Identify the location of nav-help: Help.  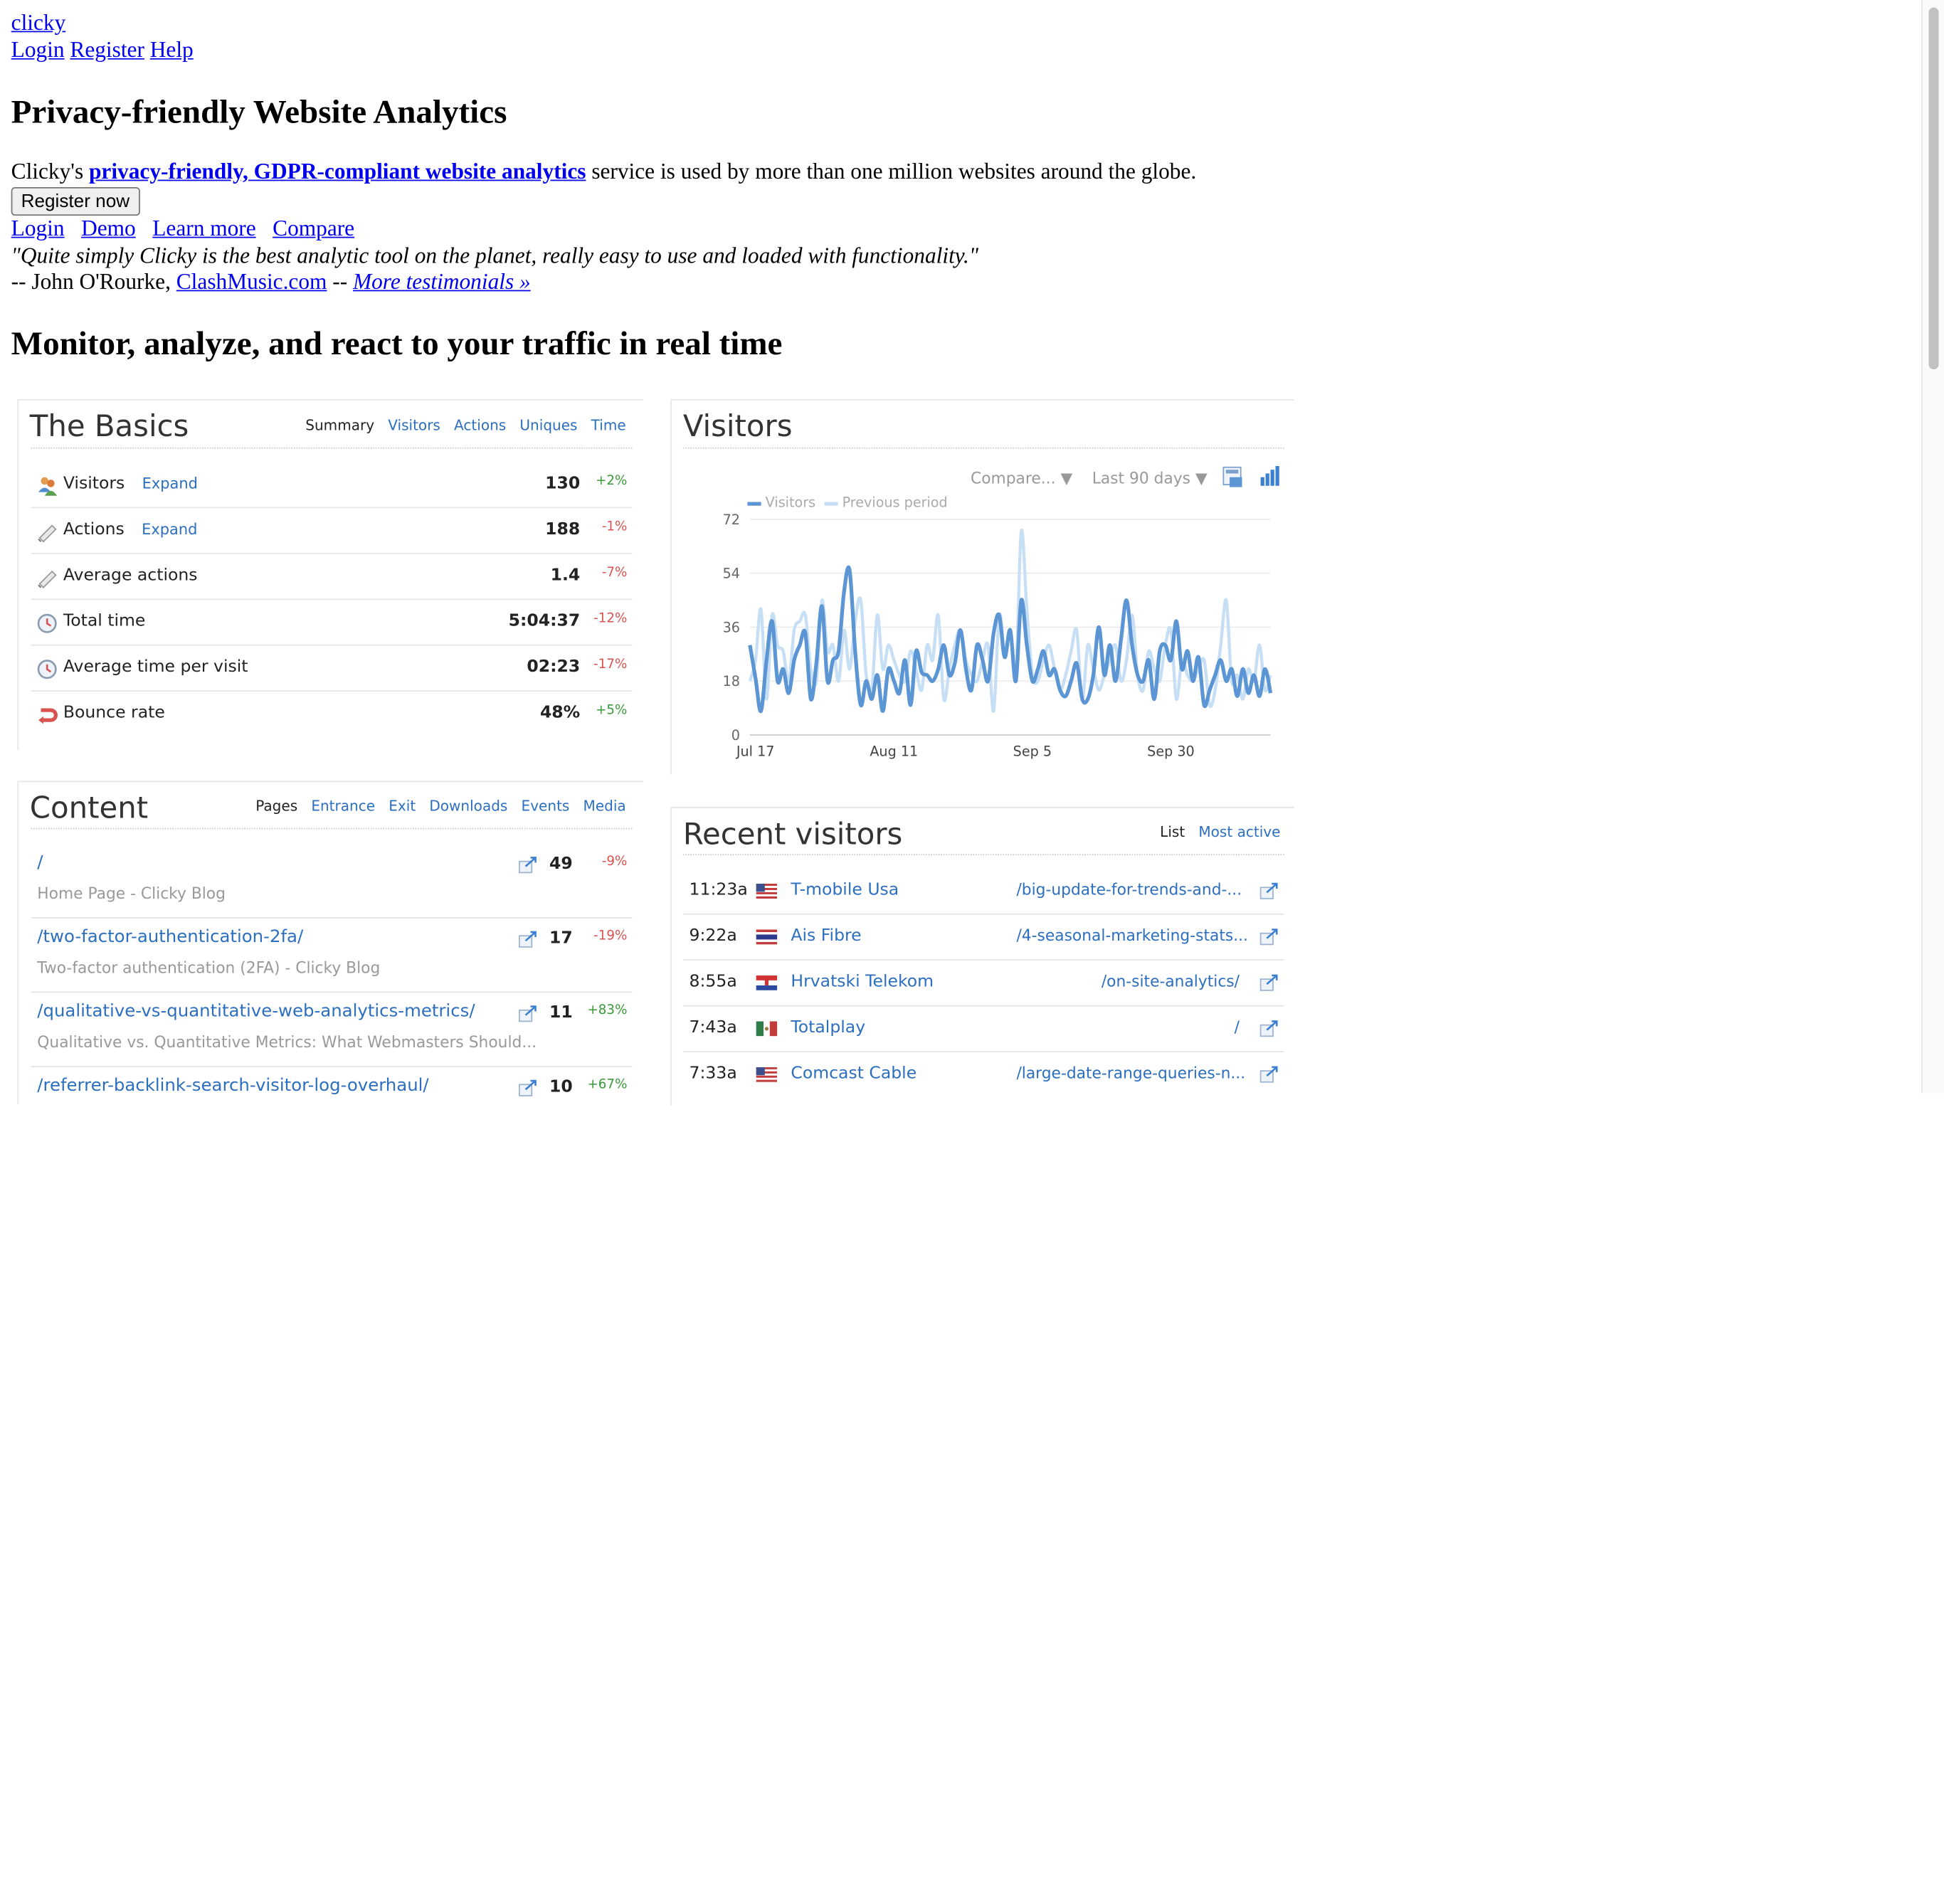
(172, 49).